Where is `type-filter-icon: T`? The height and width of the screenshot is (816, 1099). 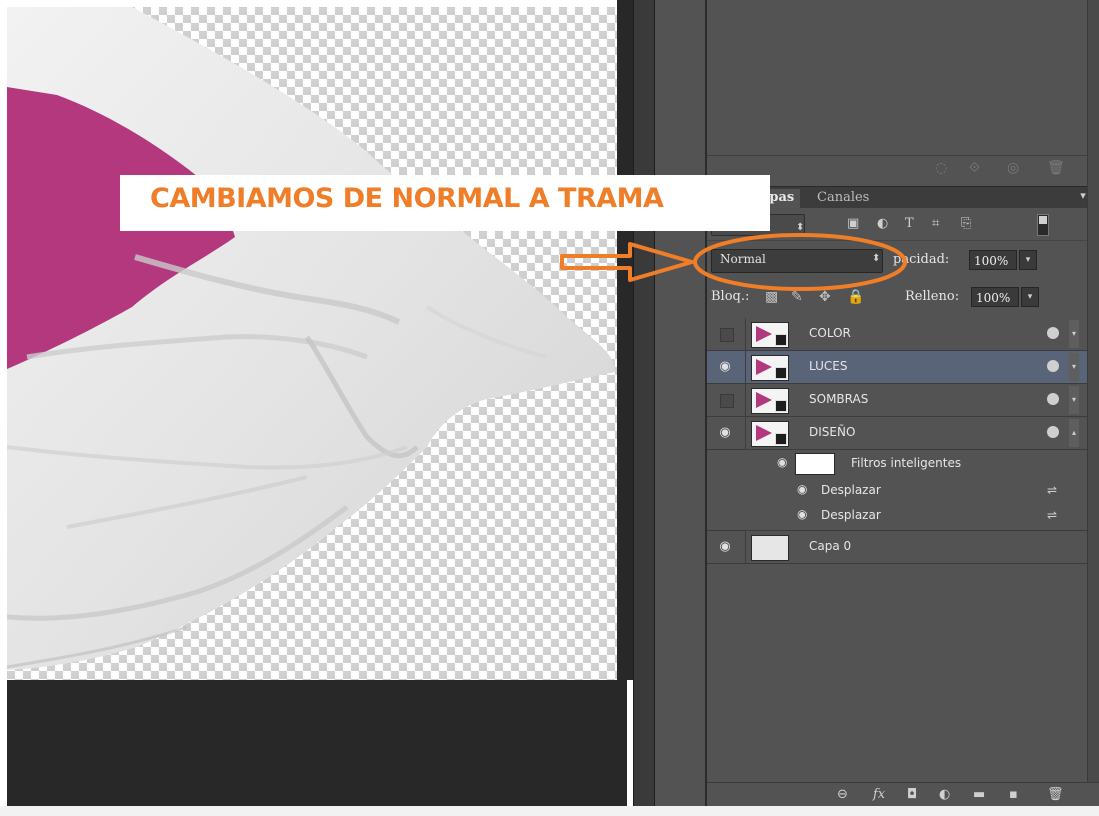 type-filter-icon: T is located at coordinates (909, 223).